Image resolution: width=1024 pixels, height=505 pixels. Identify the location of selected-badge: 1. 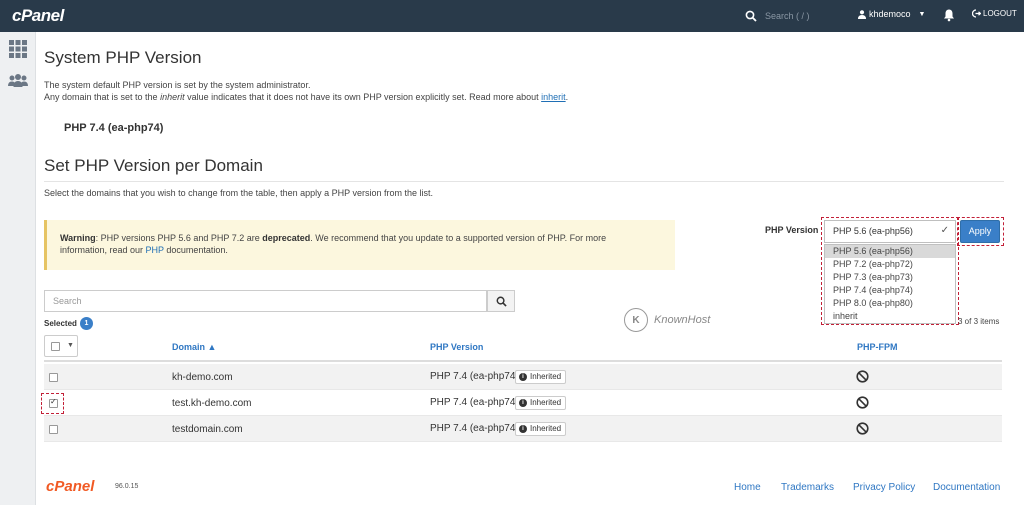
(86, 323).